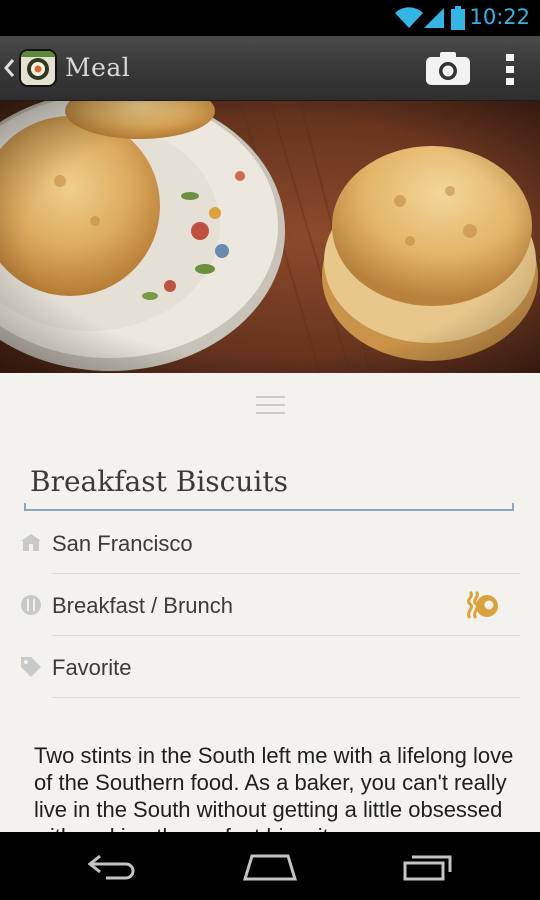  Describe the element at coordinates (31, 605) in the screenshot. I see `utensils-plate-icon` at that location.